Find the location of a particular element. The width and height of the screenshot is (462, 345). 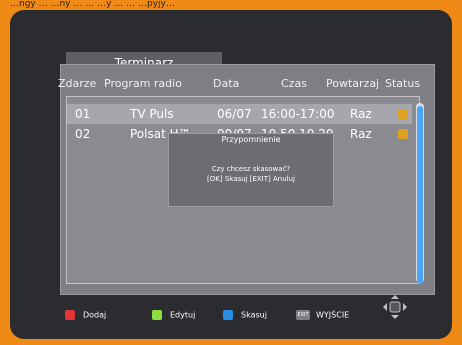

footer-edit-label: Edytuj is located at coordinates (183, 315).